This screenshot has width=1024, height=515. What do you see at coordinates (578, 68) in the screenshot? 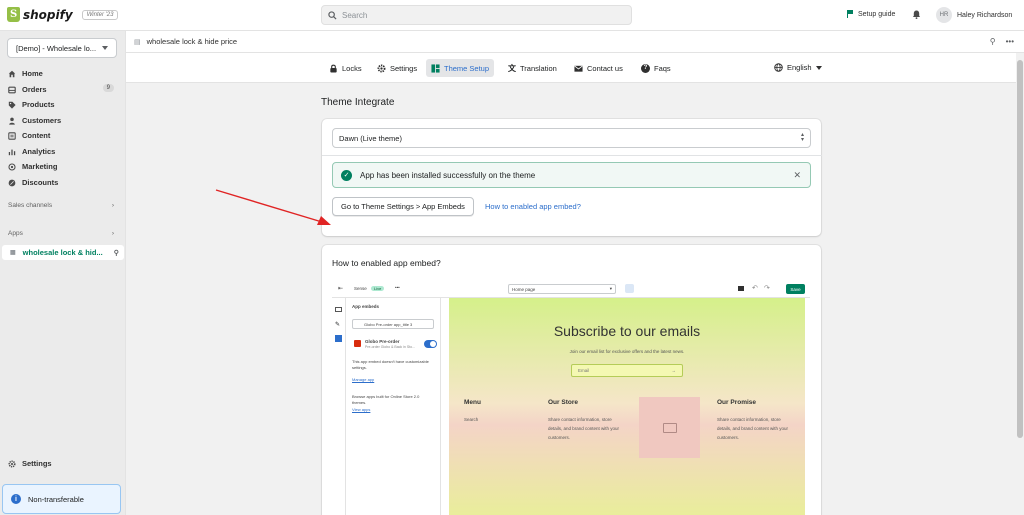
I see `mail-icon` at bounding box center [578, 68].